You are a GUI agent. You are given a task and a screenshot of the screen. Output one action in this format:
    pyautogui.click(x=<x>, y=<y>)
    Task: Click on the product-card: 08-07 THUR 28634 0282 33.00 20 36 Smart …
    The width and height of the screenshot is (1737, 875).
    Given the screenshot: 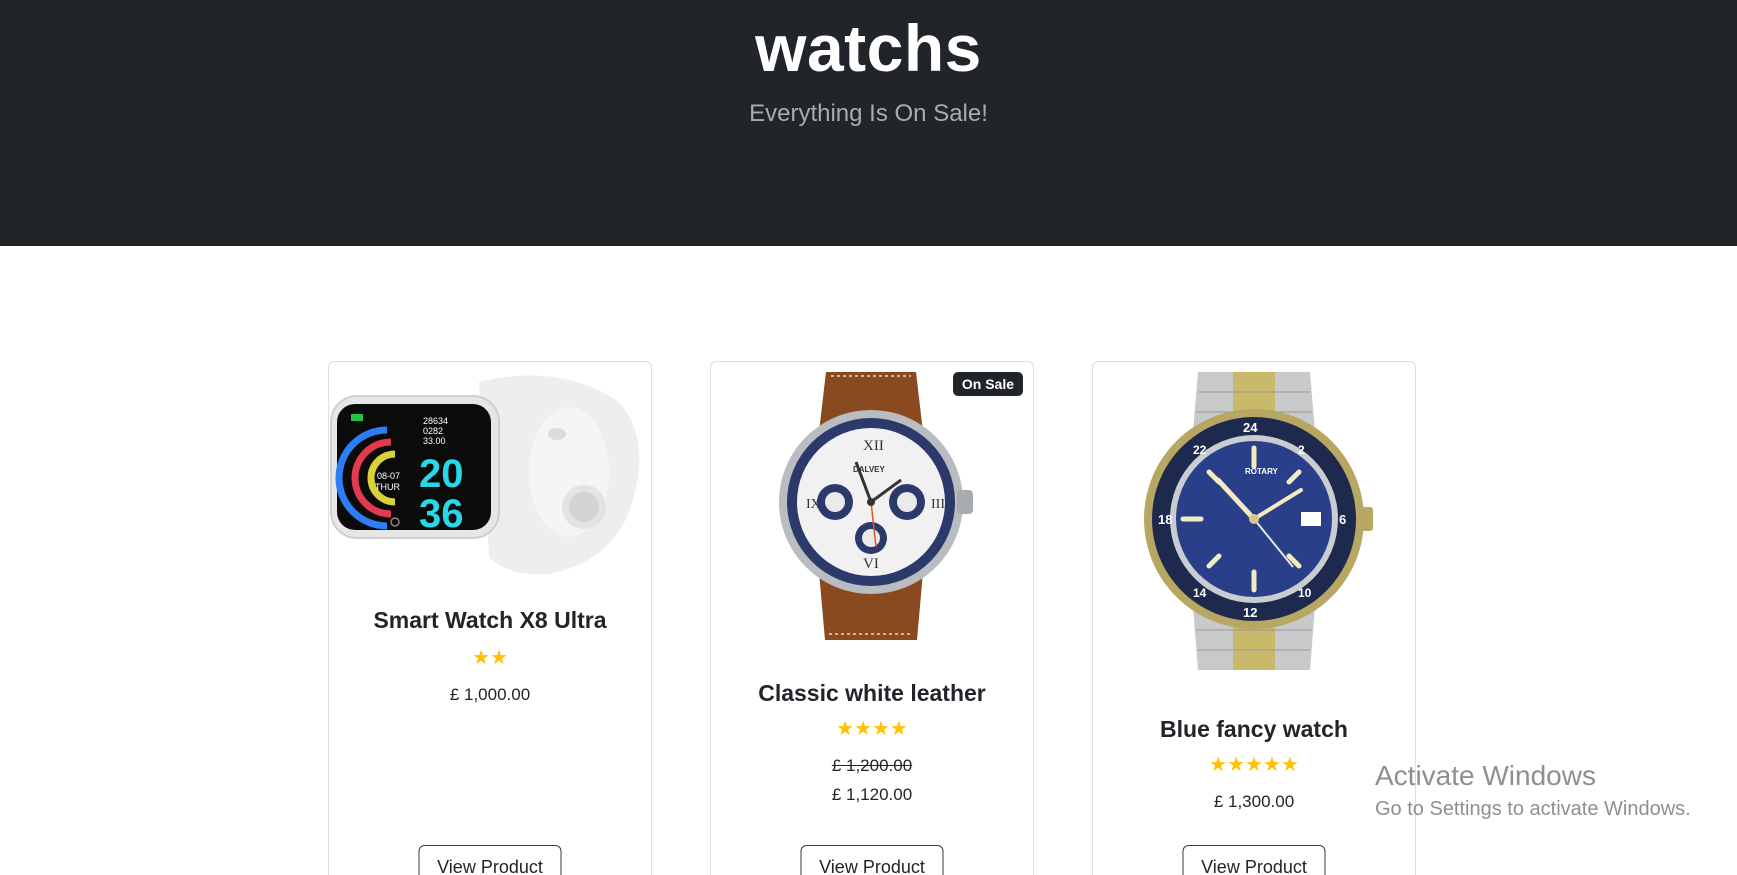 What is the action you would take?
    pyautogui.click(x=490, y=618)
    